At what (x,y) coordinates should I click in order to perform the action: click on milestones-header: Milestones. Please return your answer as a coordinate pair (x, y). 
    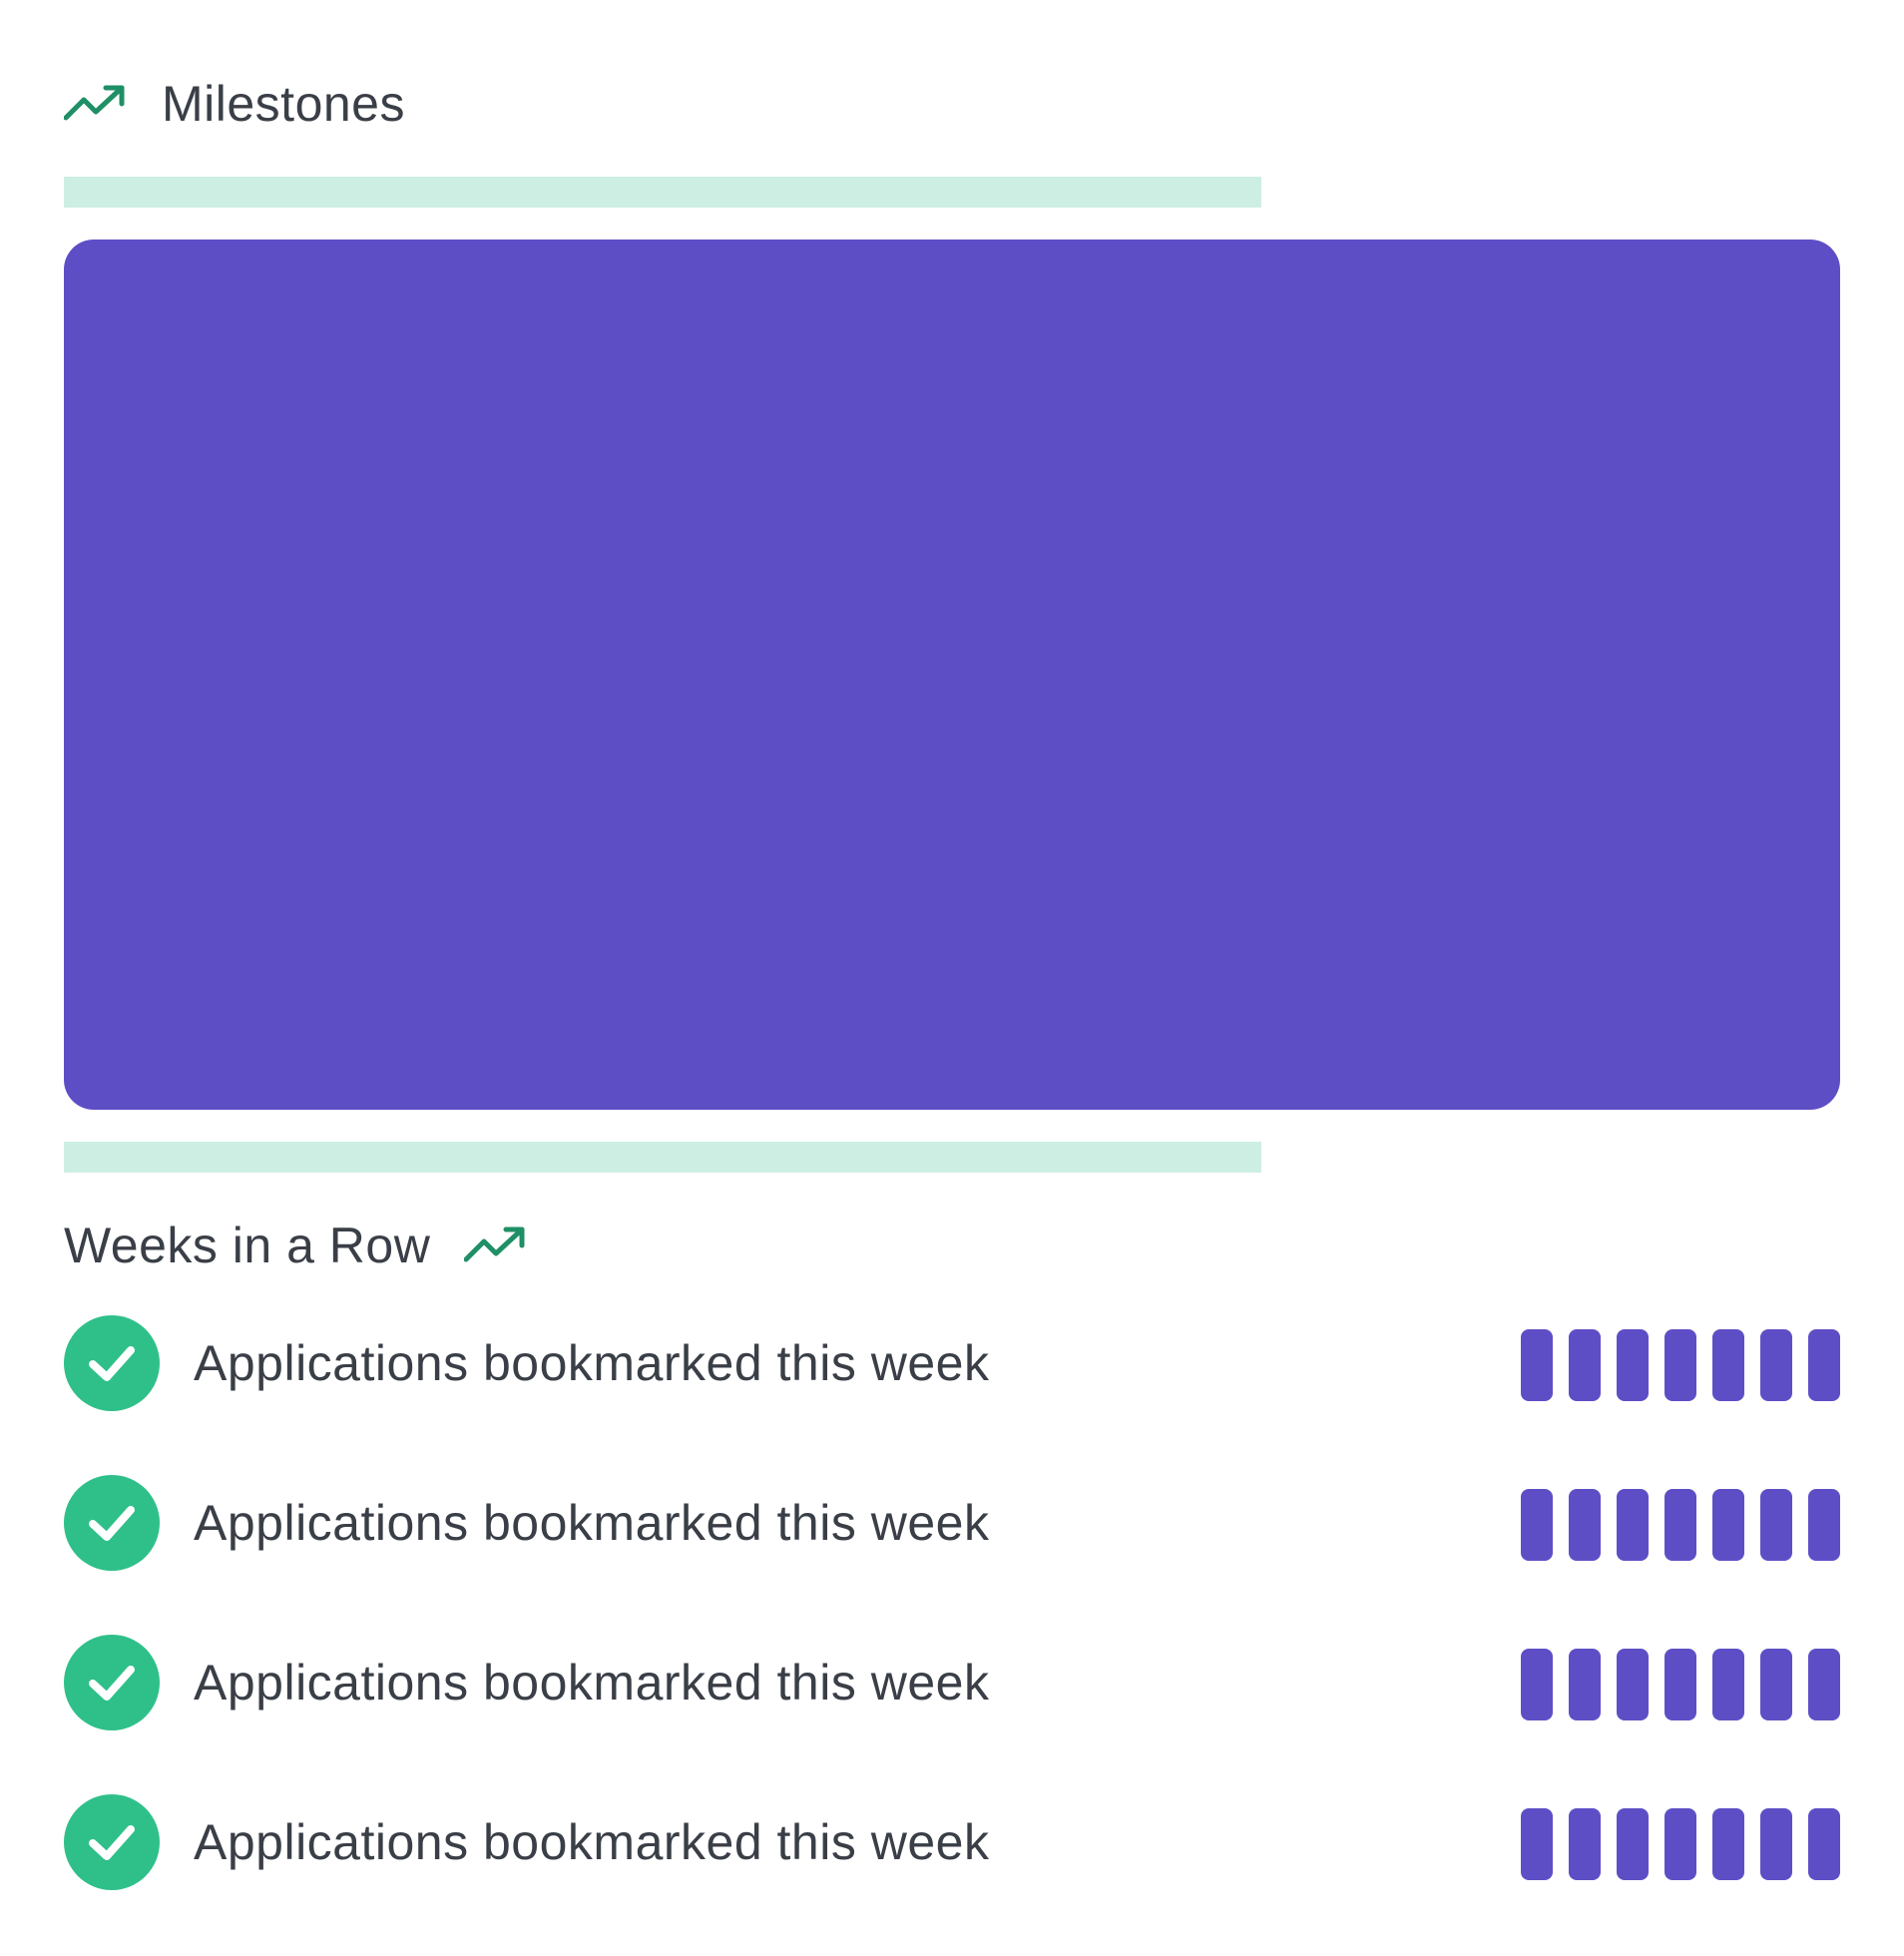
    Looking at the image, I should click on (234, 104).